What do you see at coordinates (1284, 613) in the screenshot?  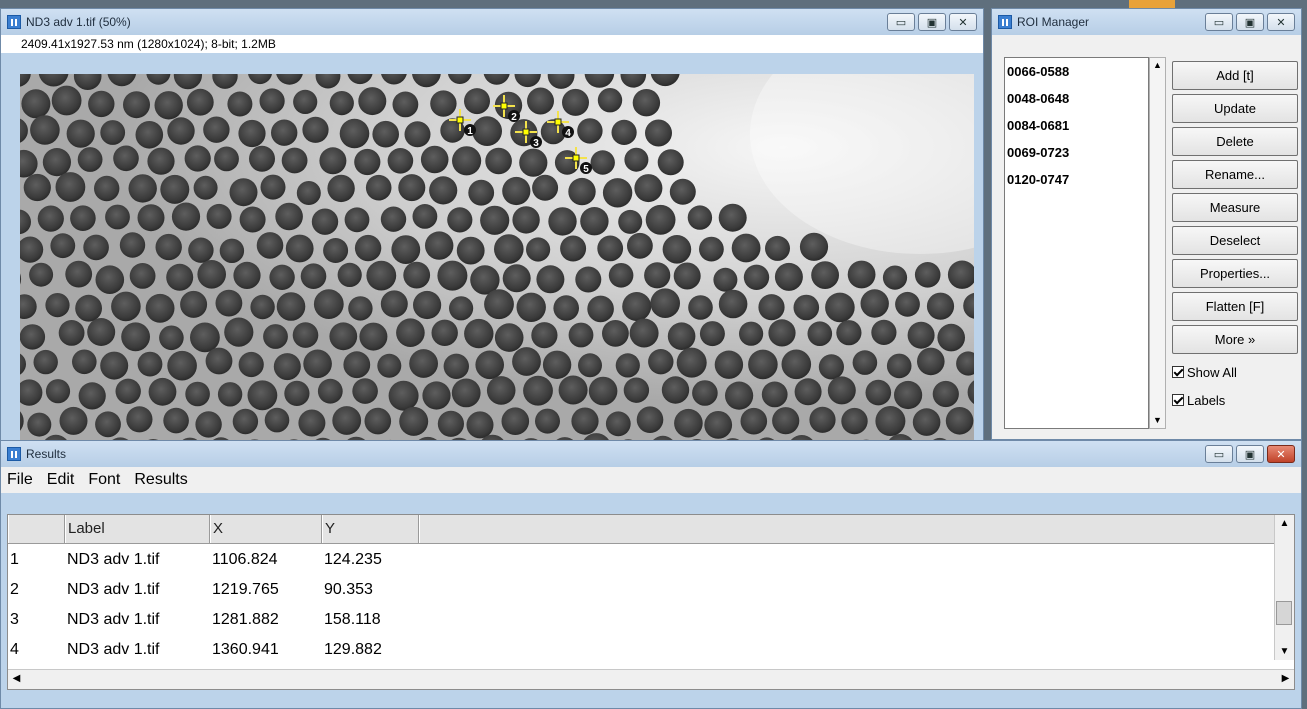 I see `scroll-thumb` at bounding box center [1284, 613].